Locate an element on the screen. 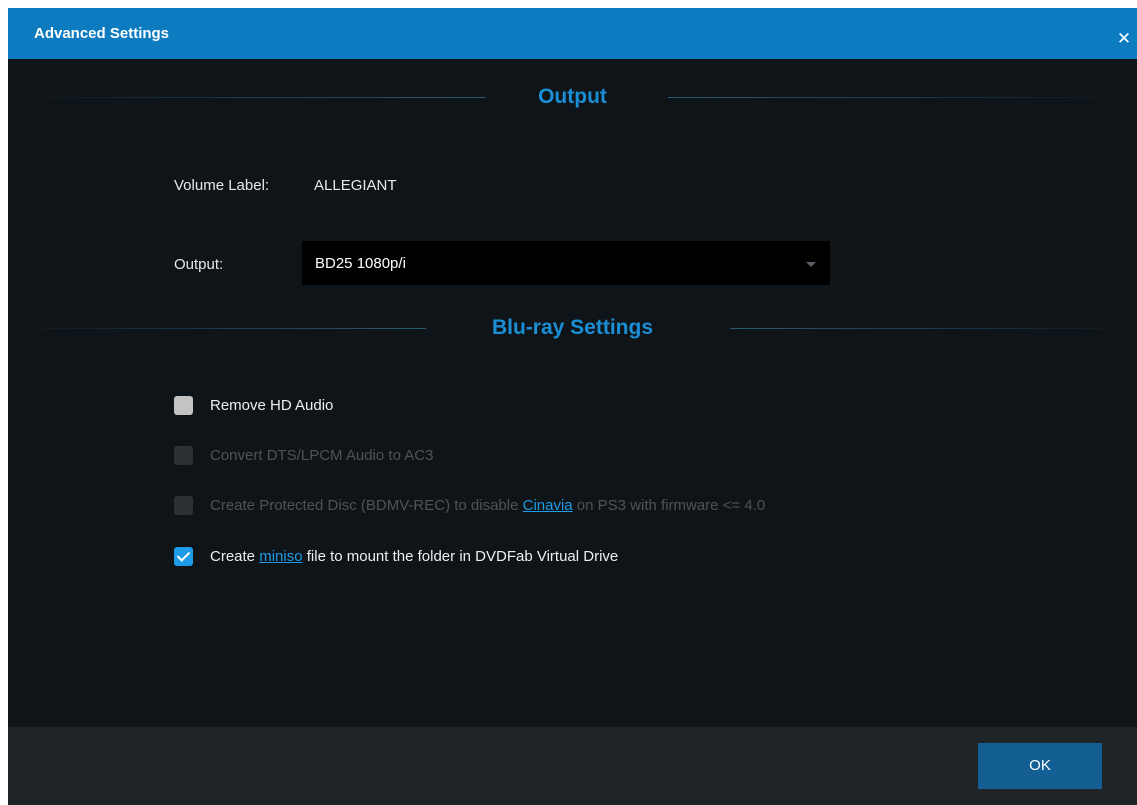 The width and height of the screenshot is (1137, 805). check-icon is located at coordinates (183, 555).